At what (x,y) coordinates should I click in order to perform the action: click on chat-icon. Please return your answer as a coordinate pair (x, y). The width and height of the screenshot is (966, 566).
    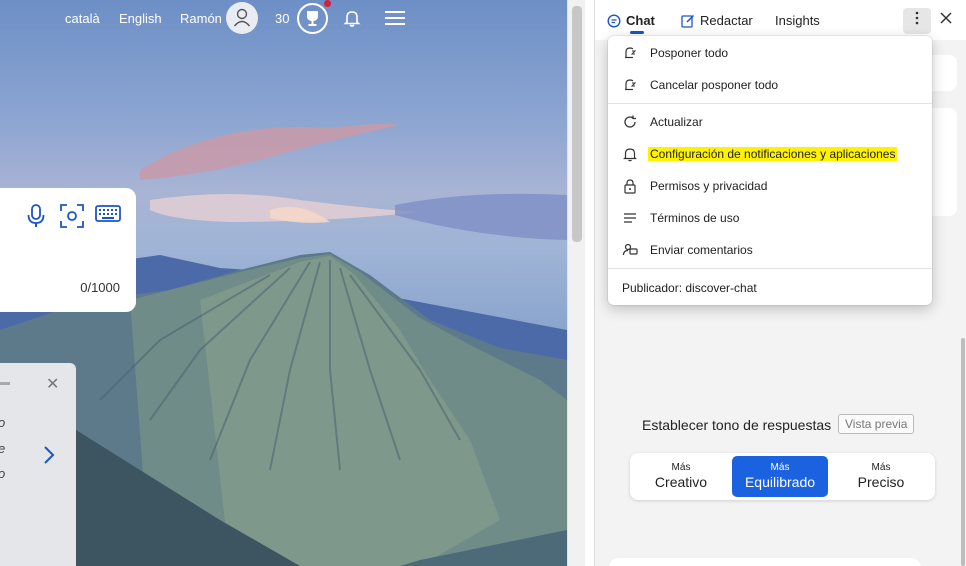
    Looking at the image, I should click on (614, 20).